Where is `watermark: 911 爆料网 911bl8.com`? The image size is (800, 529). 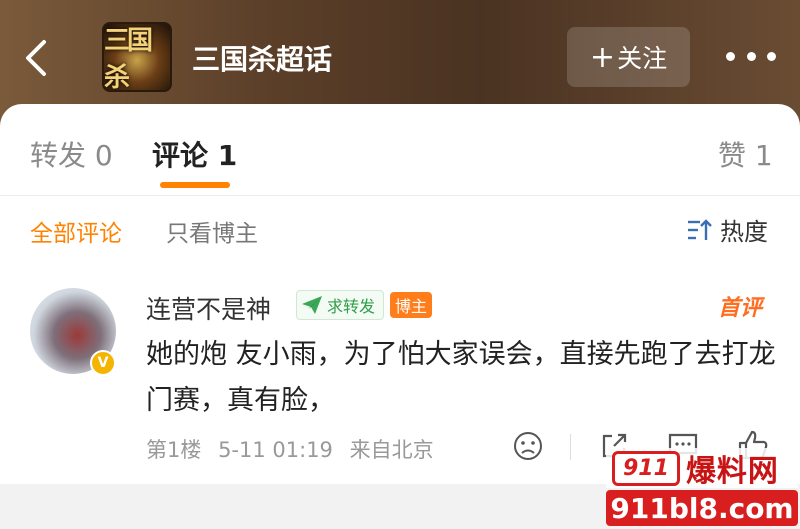
watermark: 911 爆料网 911bl8.com is located at coordinates (702, 487).